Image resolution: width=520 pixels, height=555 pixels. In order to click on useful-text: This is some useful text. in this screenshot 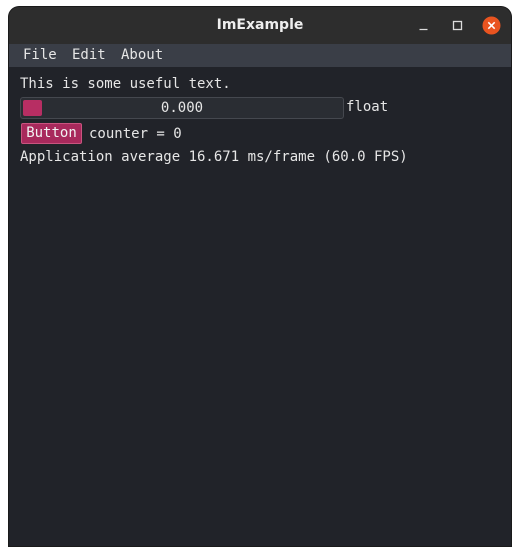, I will do `click(125, 84)`.